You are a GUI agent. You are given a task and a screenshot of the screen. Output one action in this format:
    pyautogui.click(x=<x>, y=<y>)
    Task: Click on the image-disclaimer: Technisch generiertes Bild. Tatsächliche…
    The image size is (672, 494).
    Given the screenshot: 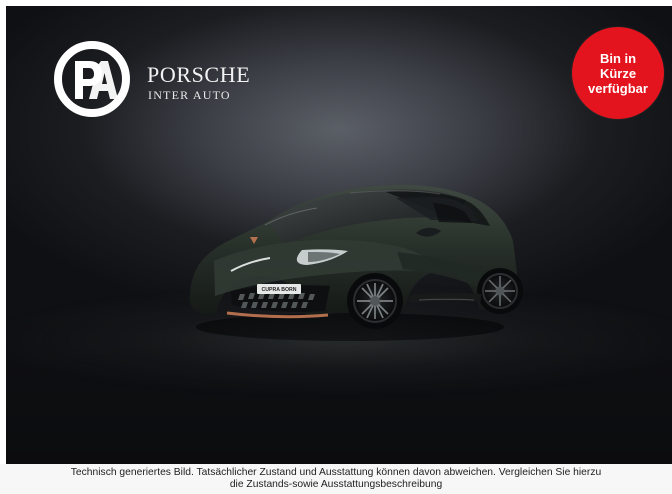 What is the action you would take?
    pyautogui.click(x=336, y=479)
    